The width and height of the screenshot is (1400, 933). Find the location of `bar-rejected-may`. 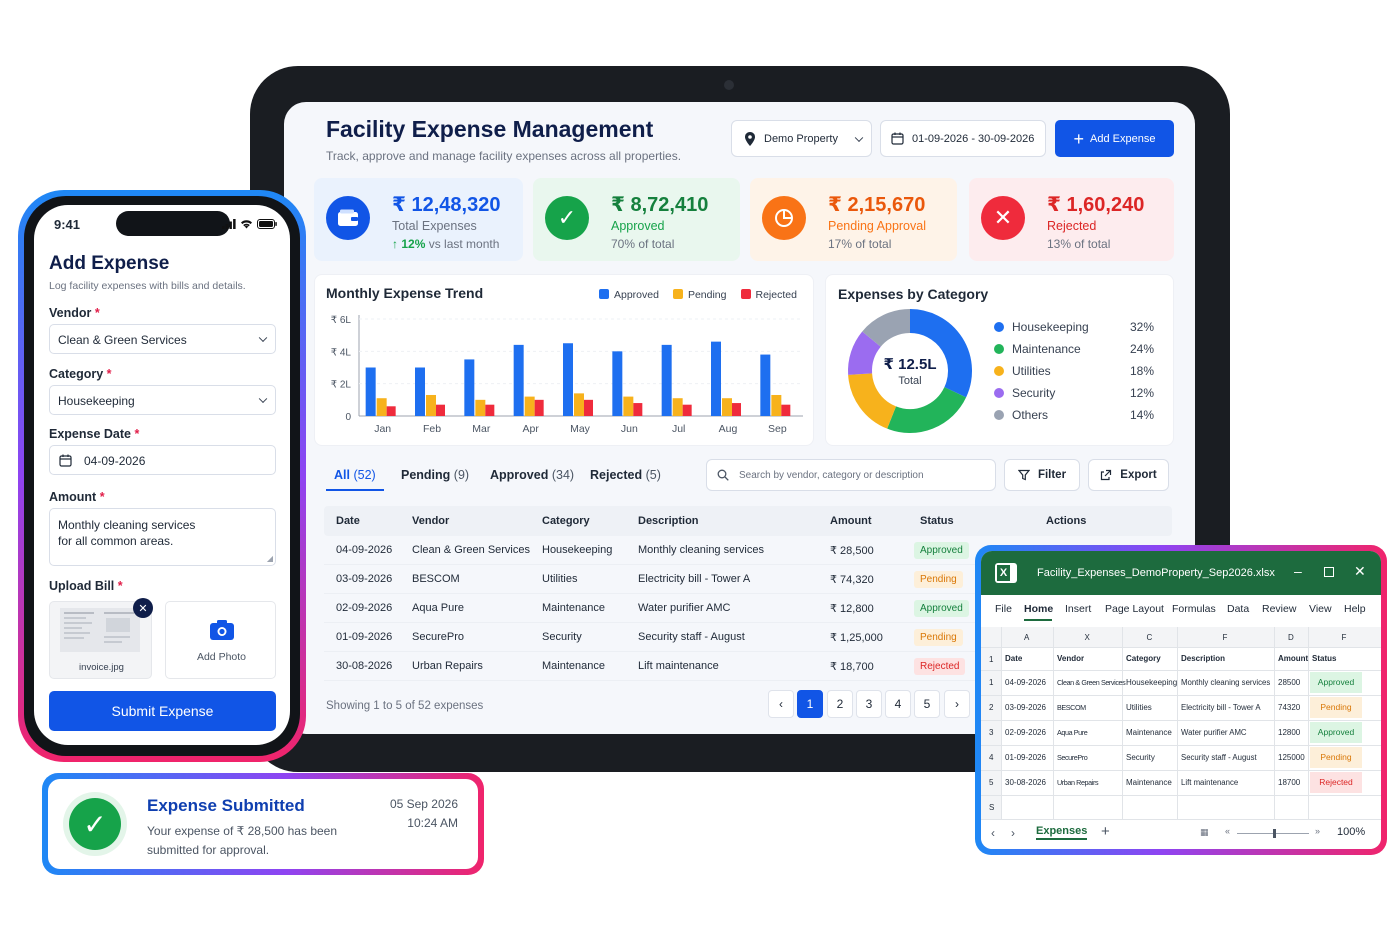

bar-rejected-may is located at coordinates (588, 407).